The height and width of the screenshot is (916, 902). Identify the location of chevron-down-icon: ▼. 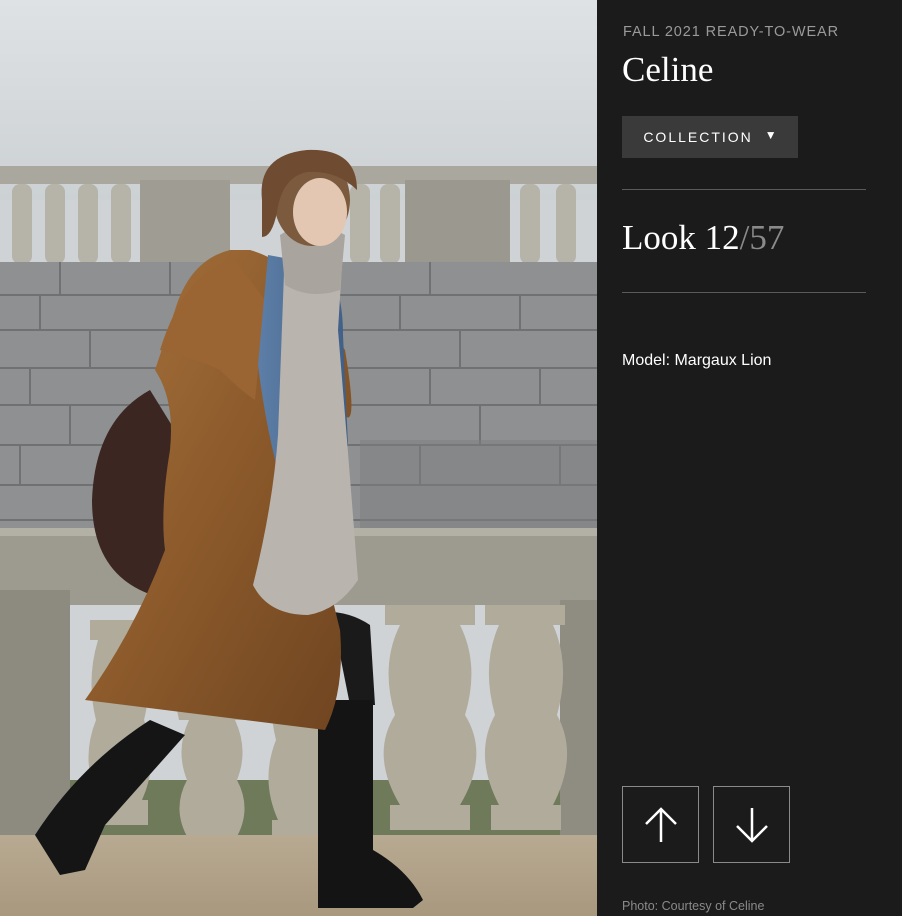
(770, 135).